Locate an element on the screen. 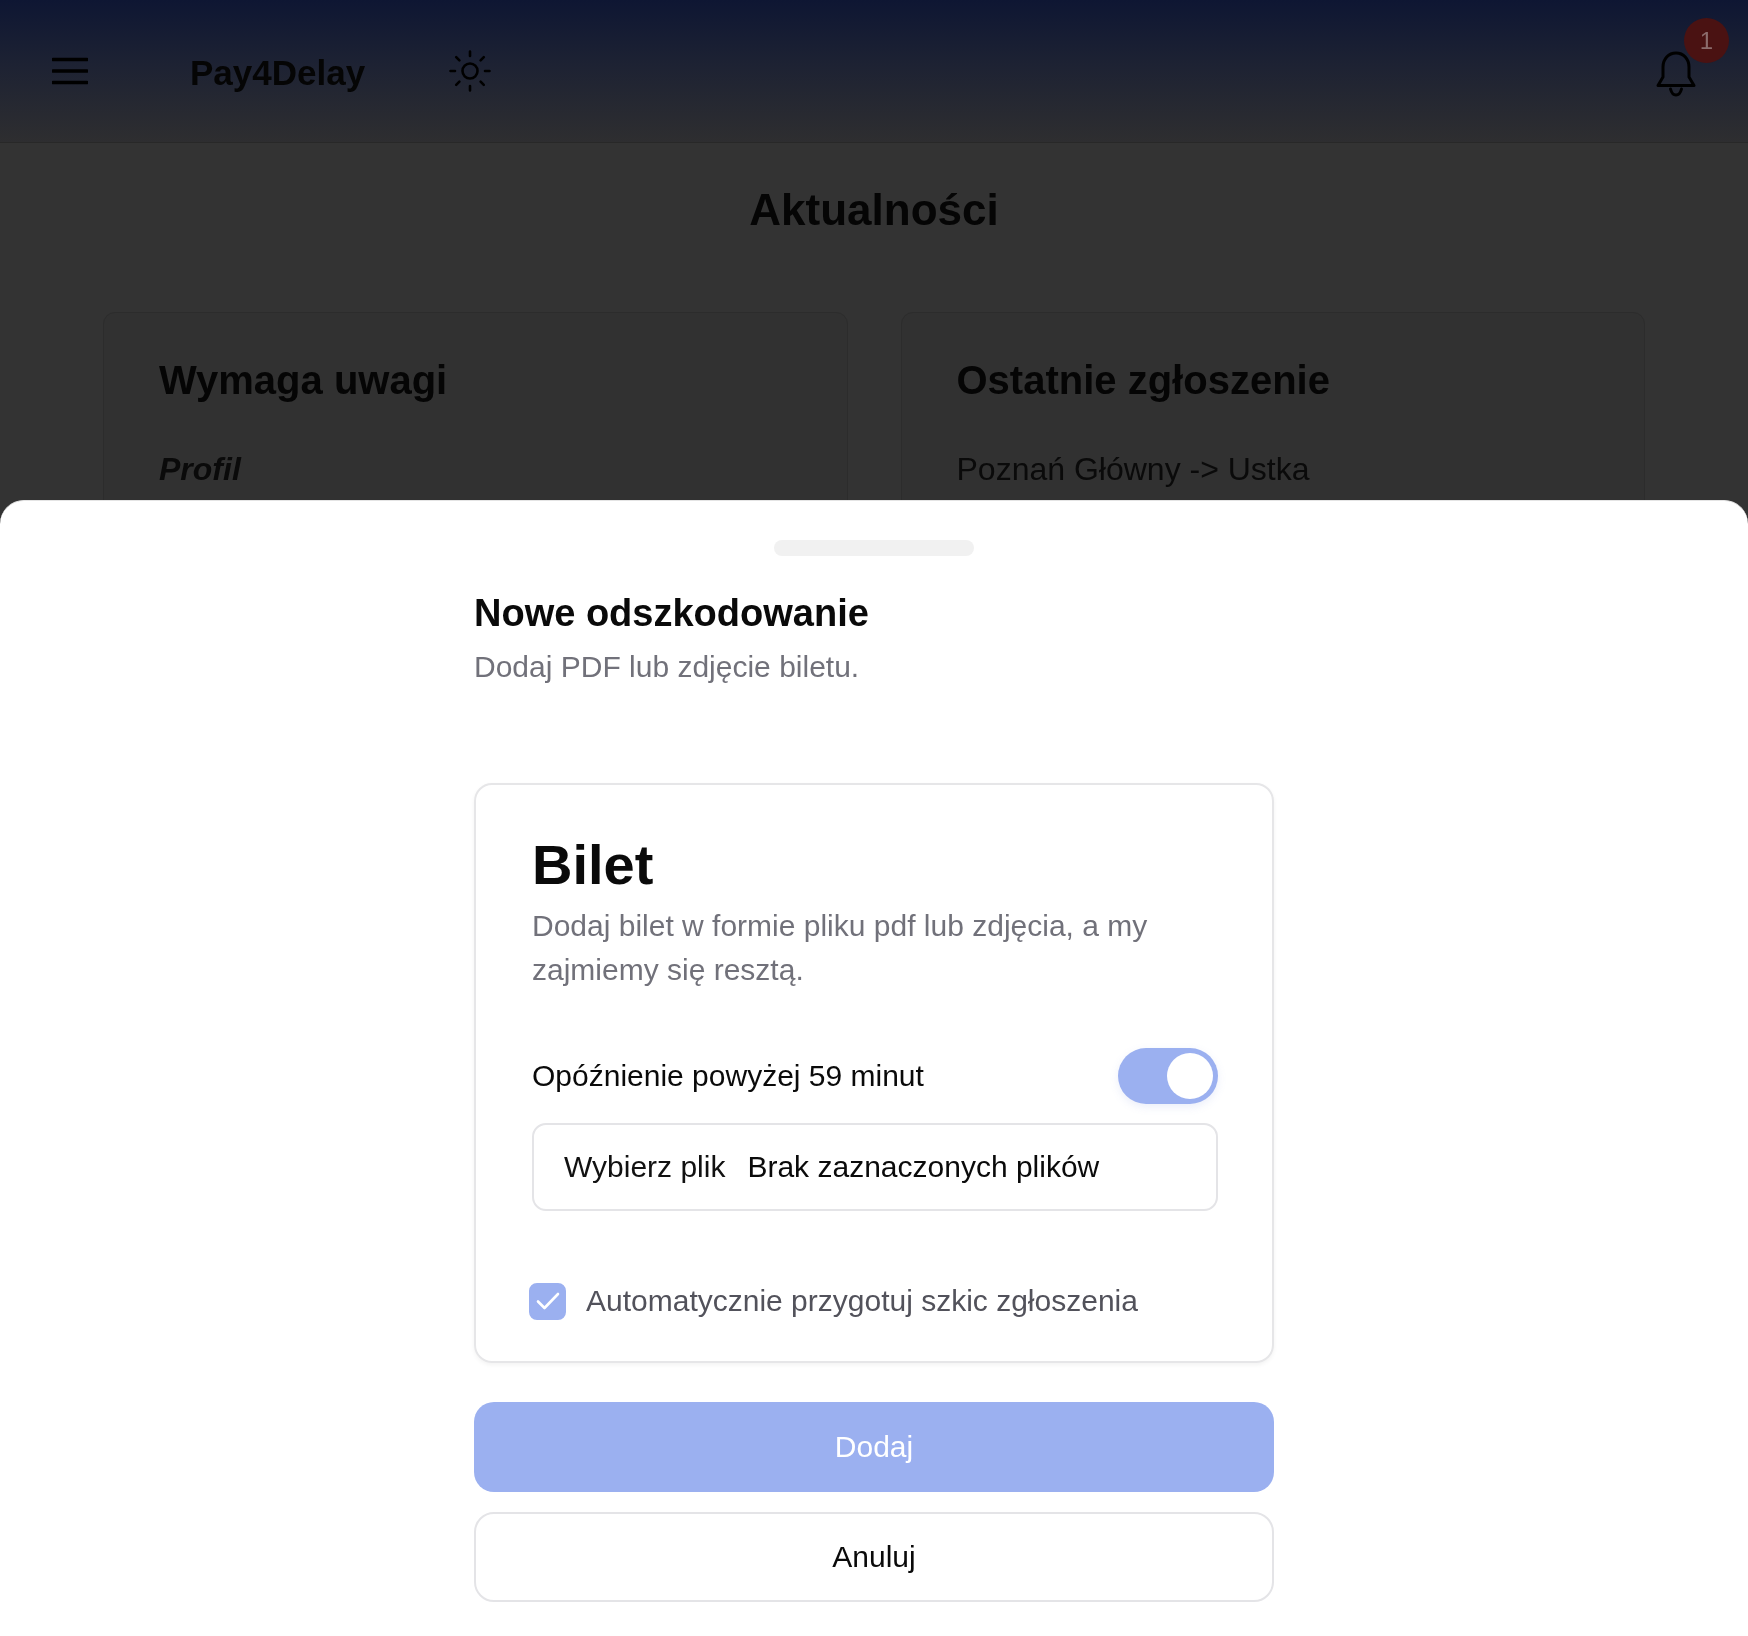 The image size is (1748, 1636). sheet-subtitle: Dodaj PDF lub zdjęcie biletu. is located at coordinates (667, 667).